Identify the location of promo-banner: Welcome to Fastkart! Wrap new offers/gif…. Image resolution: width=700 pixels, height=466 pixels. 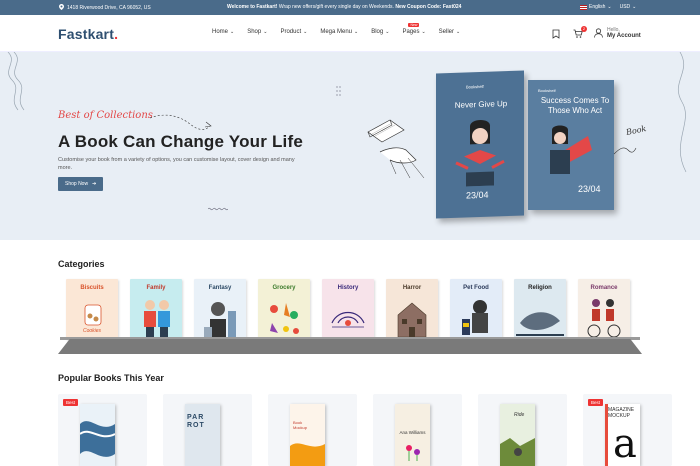
(344, 7).